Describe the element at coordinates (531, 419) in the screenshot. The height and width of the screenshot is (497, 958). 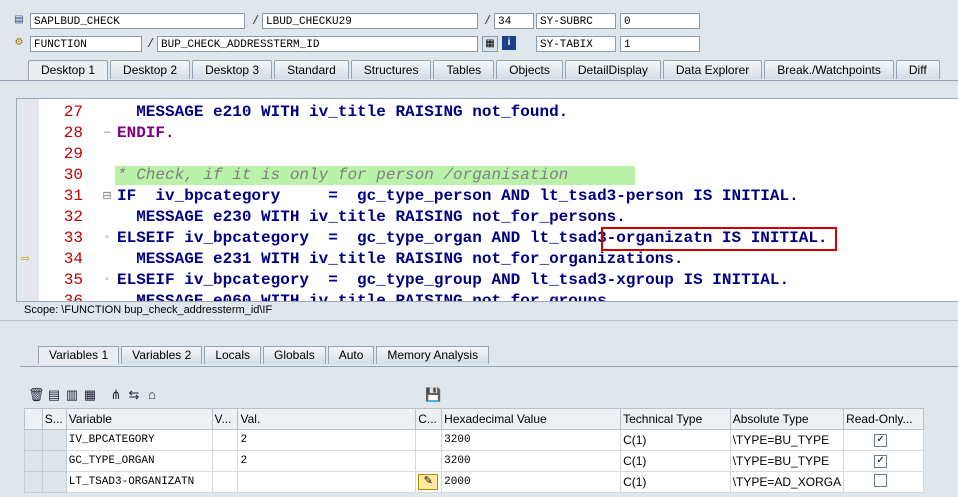
I see `column-header: Hexadecimal Value` at that location.